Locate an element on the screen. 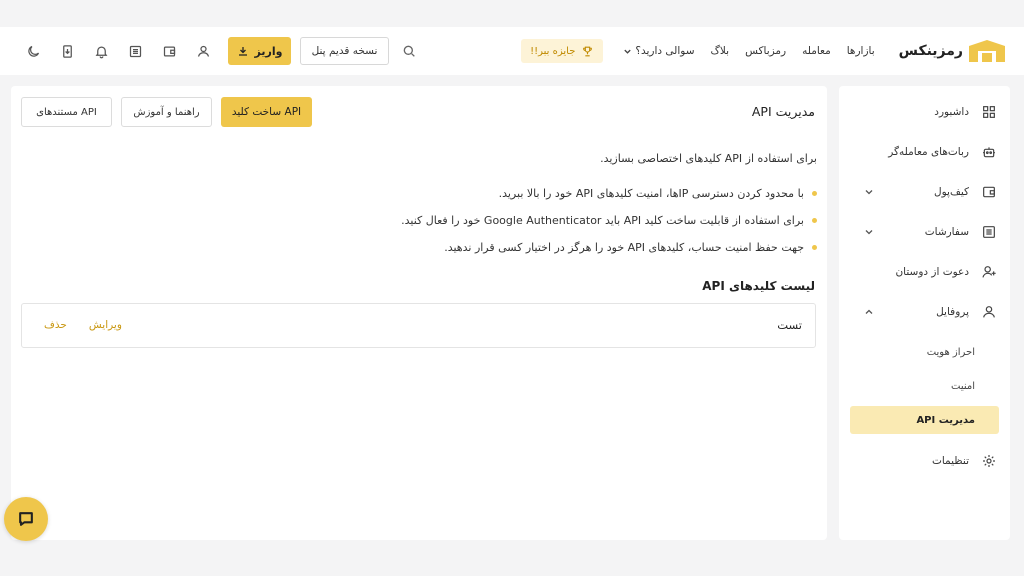  deposit-label: واریز is located at coordinates (268, 51).